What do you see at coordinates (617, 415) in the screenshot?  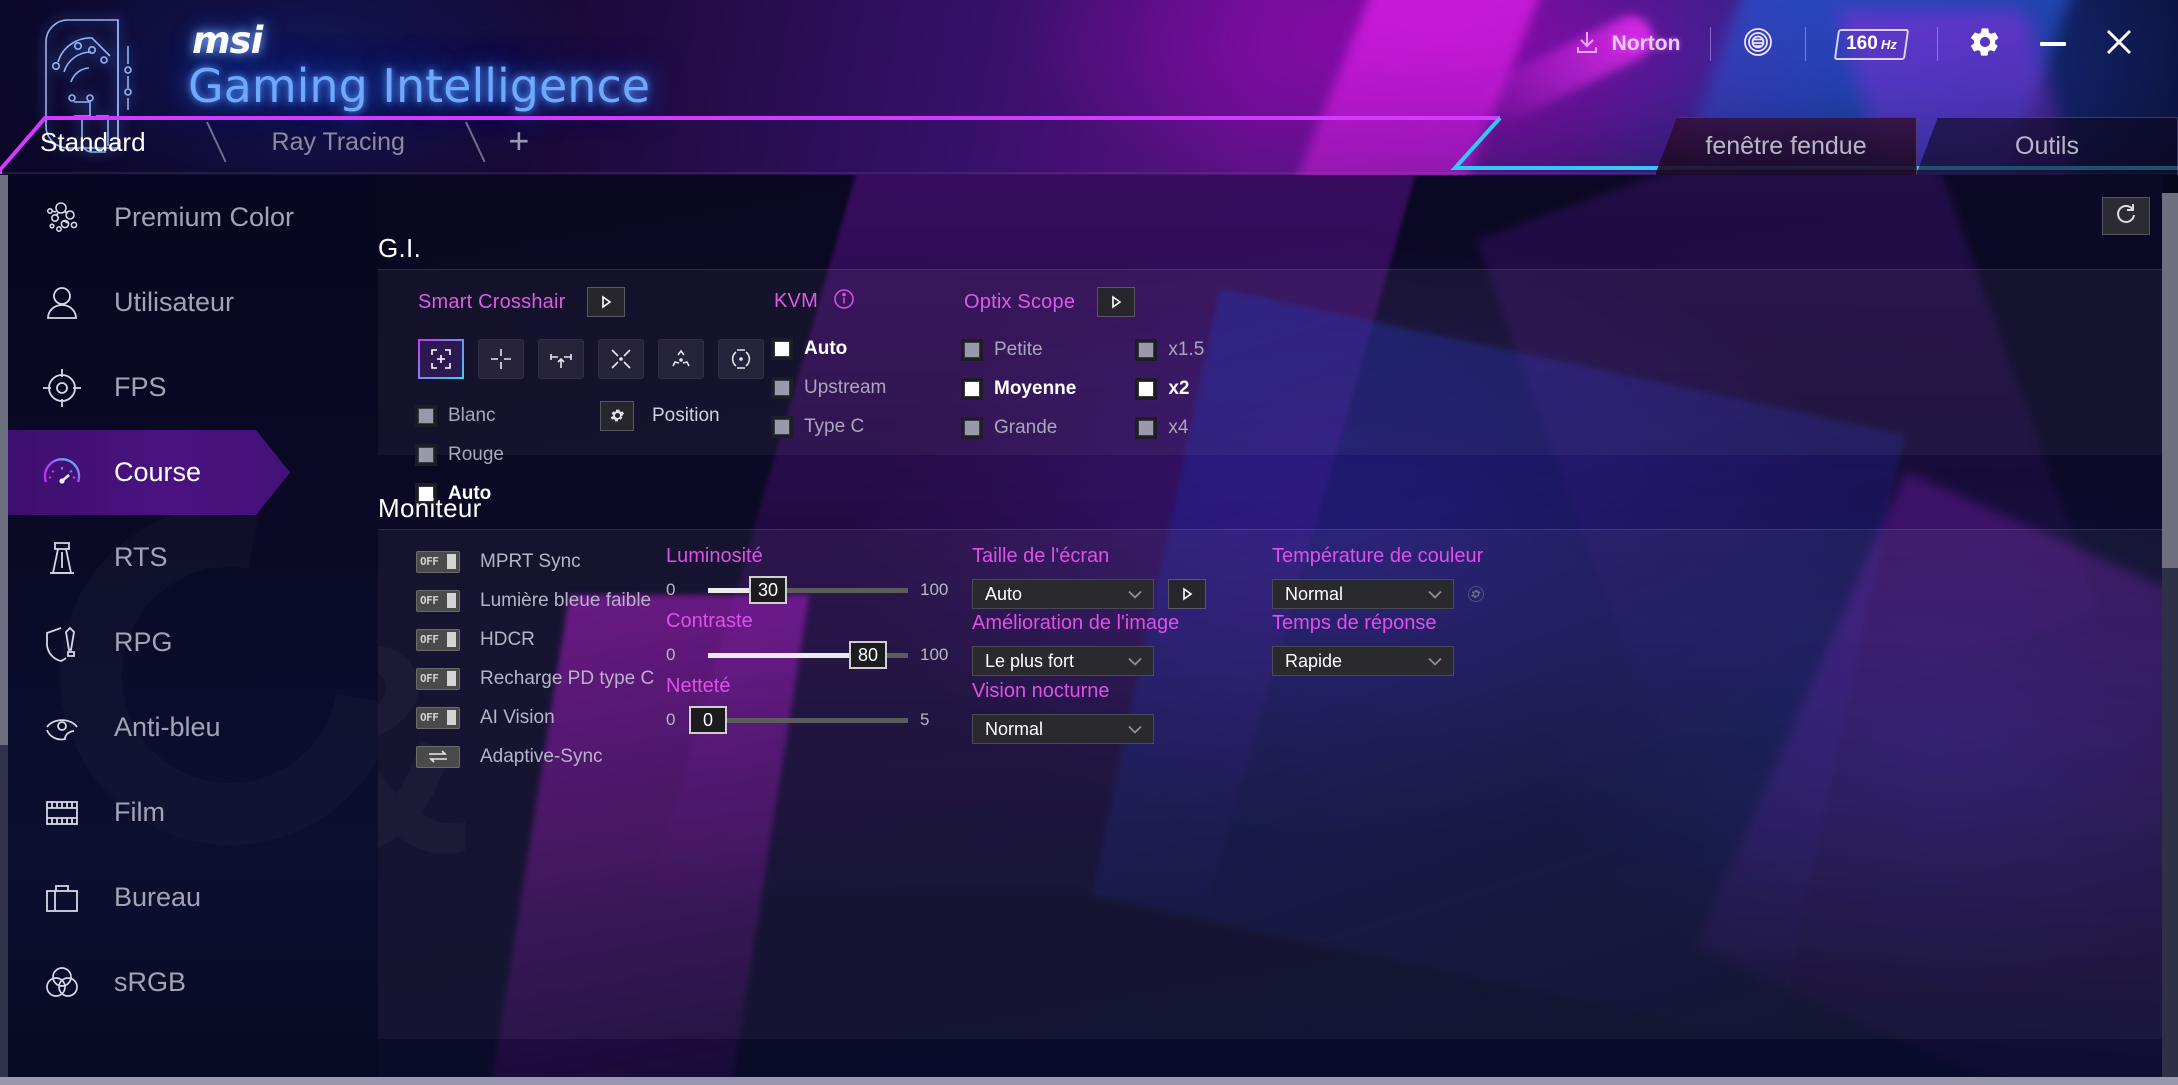 I see `gear-icon` at bounding box center [617, 415].